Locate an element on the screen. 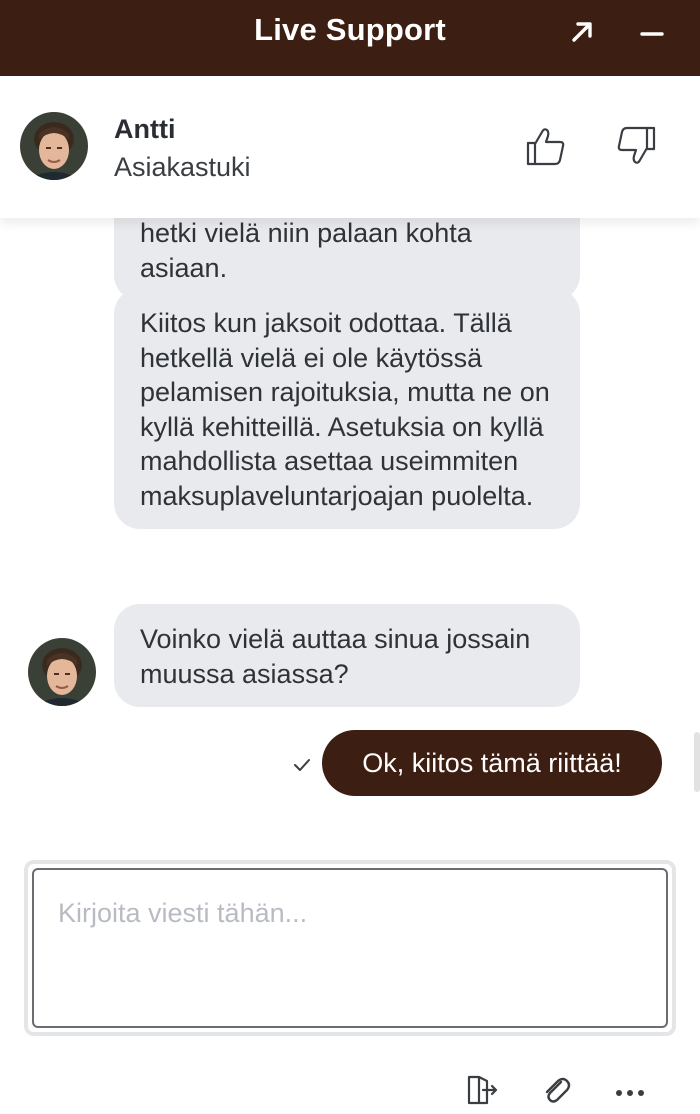 The height and width of the screenshot is (1114, 700). message-input-frame is located at coordinates (350, 948).